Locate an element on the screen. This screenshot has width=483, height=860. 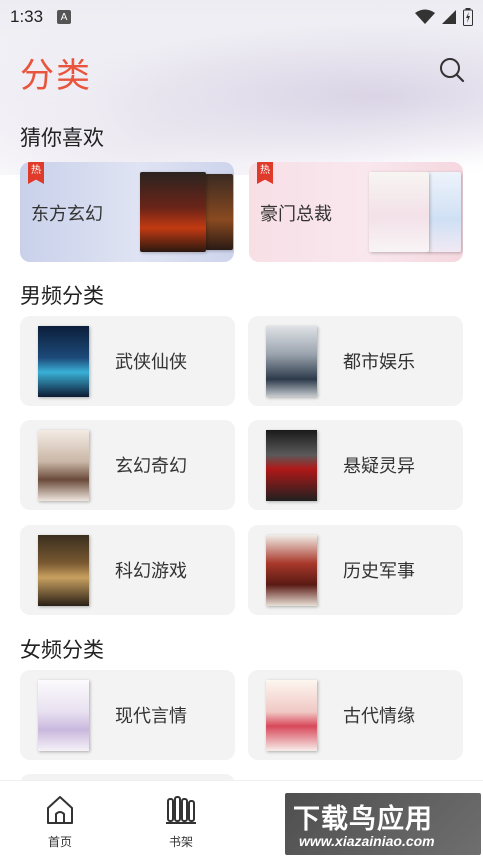
watermark: 下载鸟应用 www.xiazainiao.com is located at coordinates (383, 824).